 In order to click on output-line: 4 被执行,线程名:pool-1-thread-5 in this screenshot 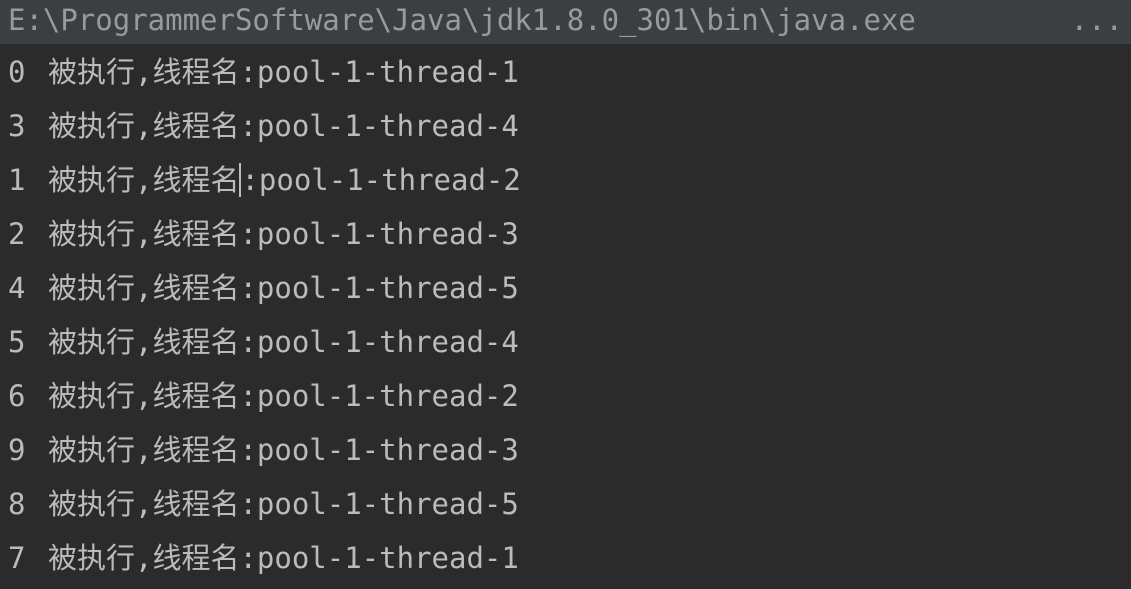, I will do `click(569, 288)`.